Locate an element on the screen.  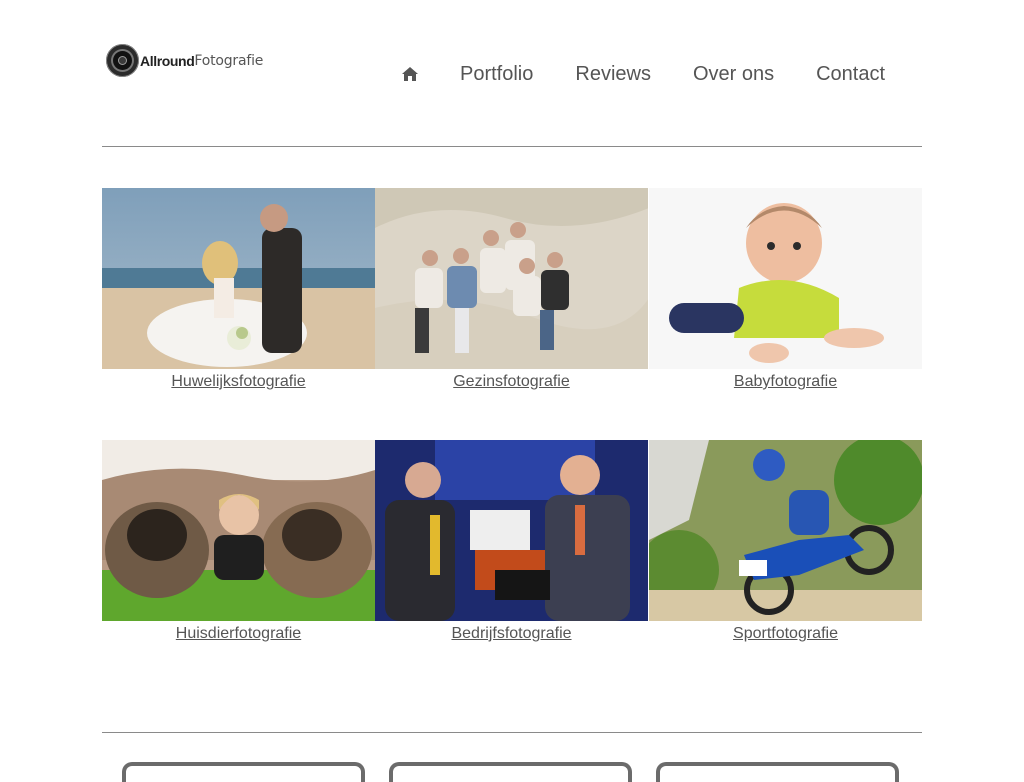
business-photo is located at coordinates (511, 530).